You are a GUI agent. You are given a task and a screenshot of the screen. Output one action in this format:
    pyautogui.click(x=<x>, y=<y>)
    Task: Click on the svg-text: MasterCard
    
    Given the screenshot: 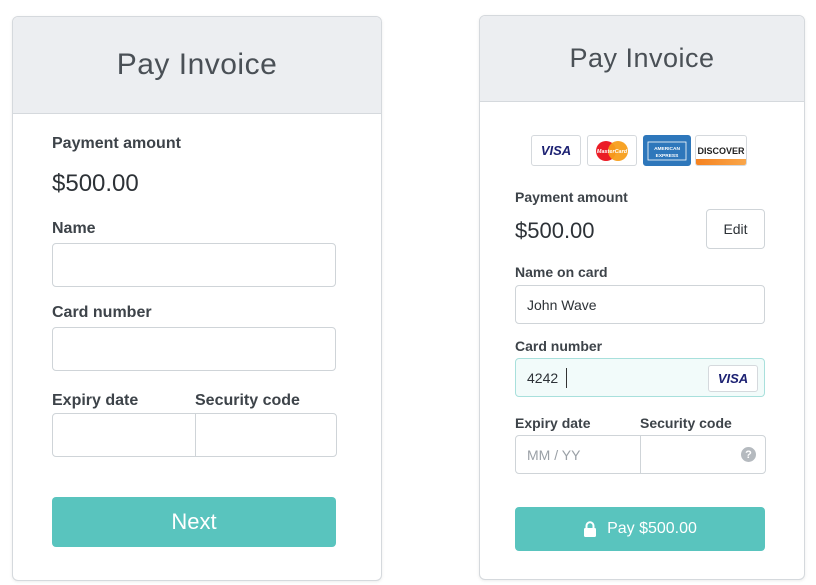 What is the action you would take?
    pyautogui.click(x=612, y=152)
    